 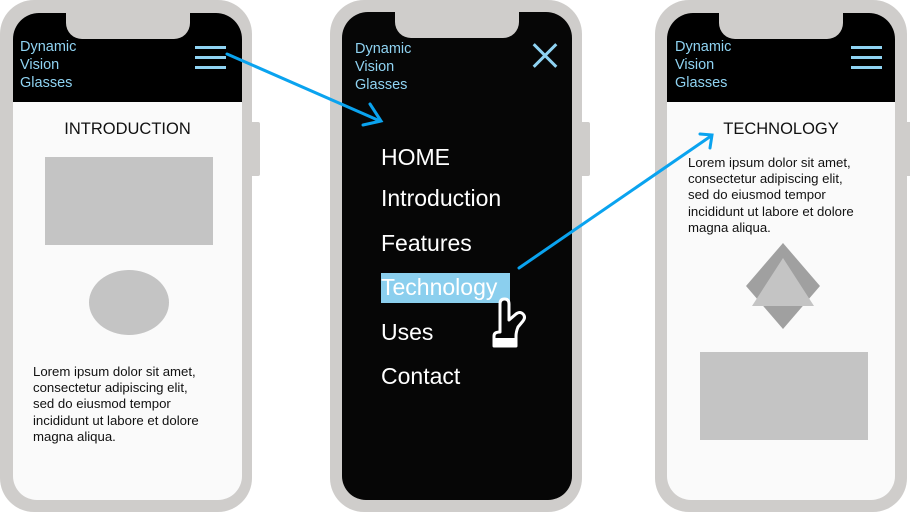 I want to click on close-icon, so click(x=545, y=56).